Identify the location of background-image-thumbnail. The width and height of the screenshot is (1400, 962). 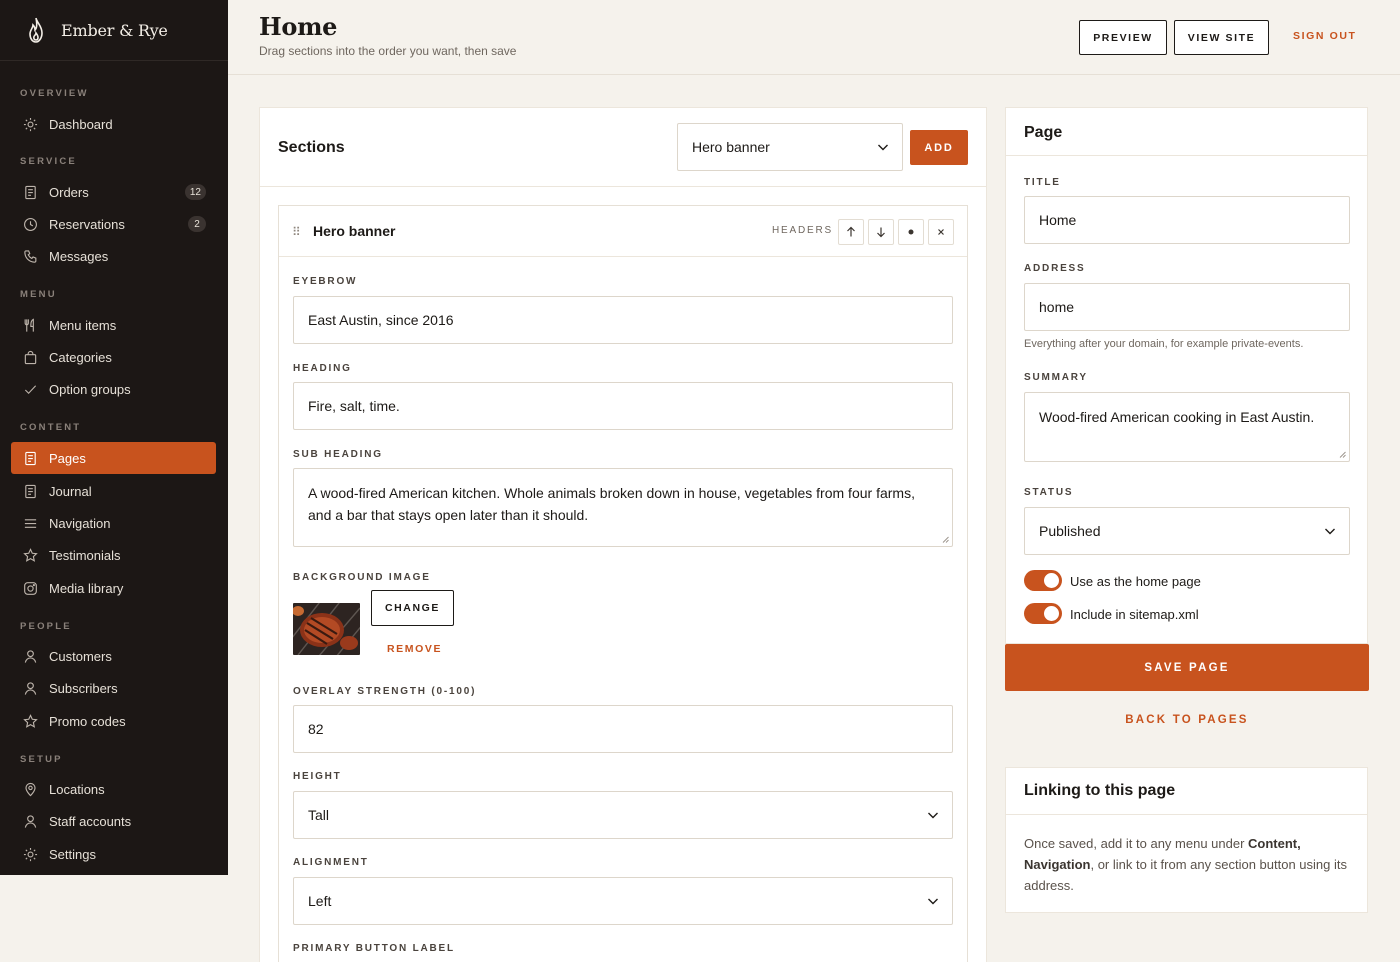
(326, 629).